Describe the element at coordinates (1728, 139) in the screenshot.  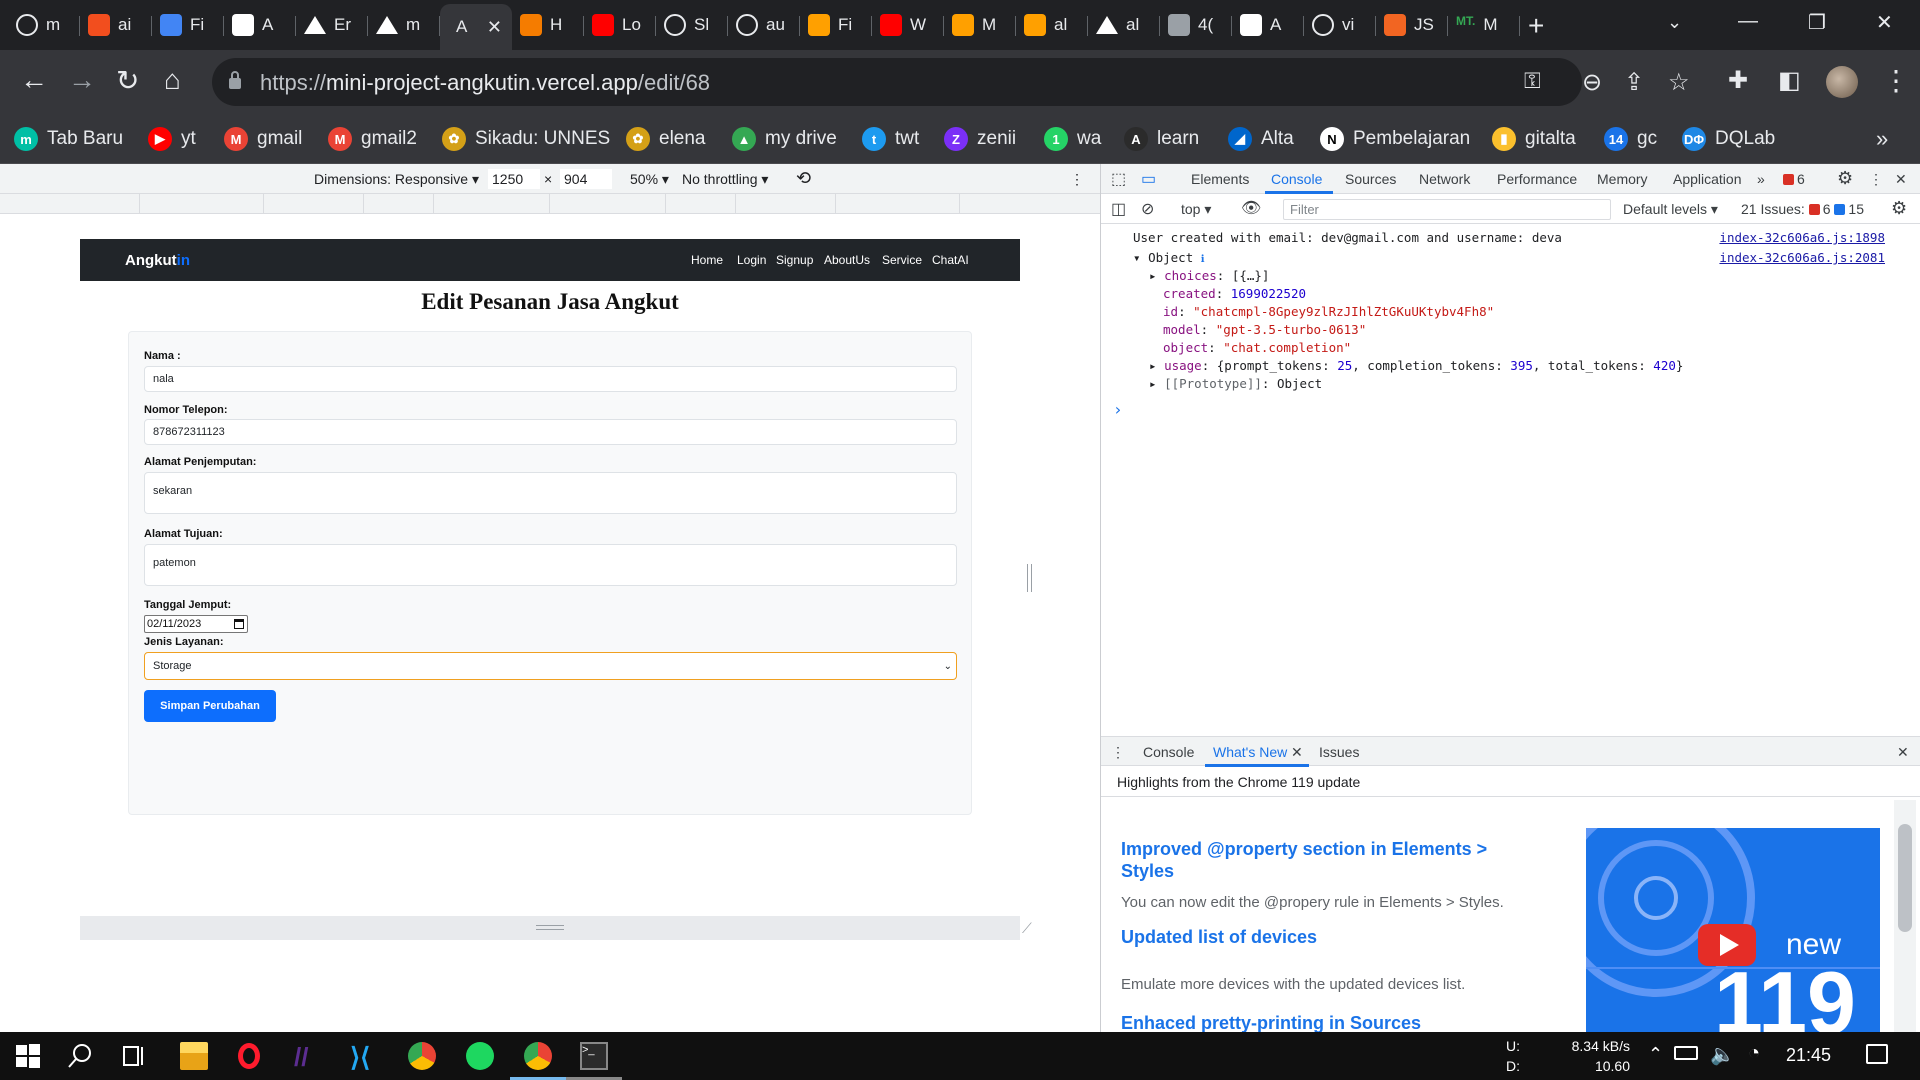
I see `bookmark-item: DΦ DQLab` at that location.